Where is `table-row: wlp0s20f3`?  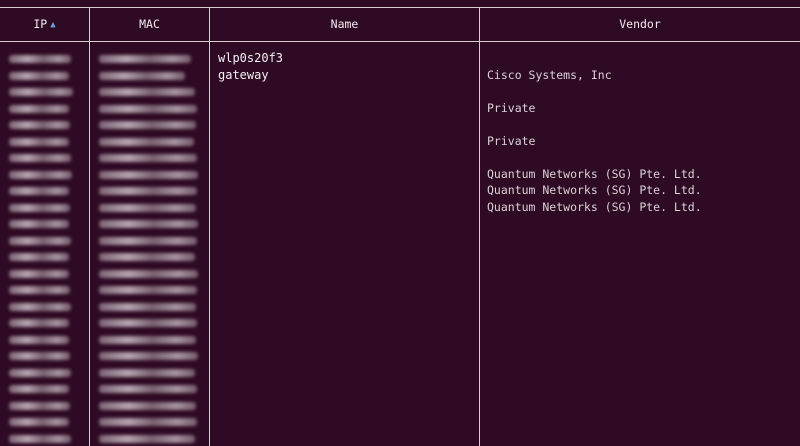
table-row: wlp0s20f3 is located at coordinates (400, 58).